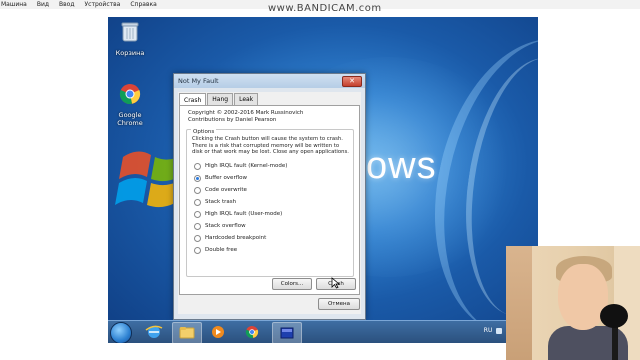 The height and width of the screenshot is (360, 640). What do you see at coordinates (240, 250) in the screenshot?
I see `option-double-free: Double free` at bounding box center [240, 250].